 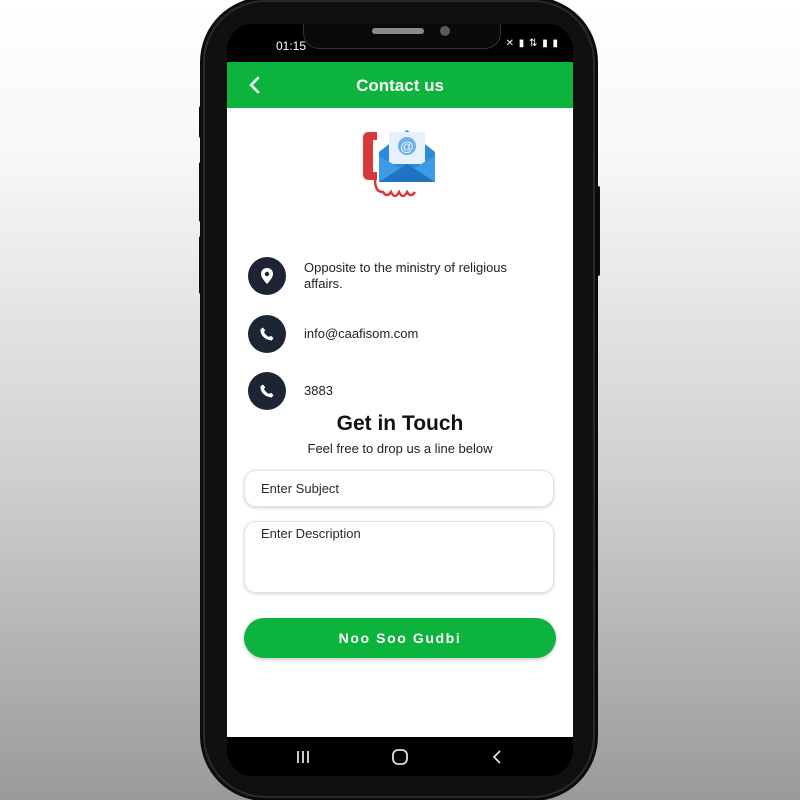 What do you see at coordinates (498, 757) in the screenshot?
I see `back-icon` at bounding box center [498, 757].